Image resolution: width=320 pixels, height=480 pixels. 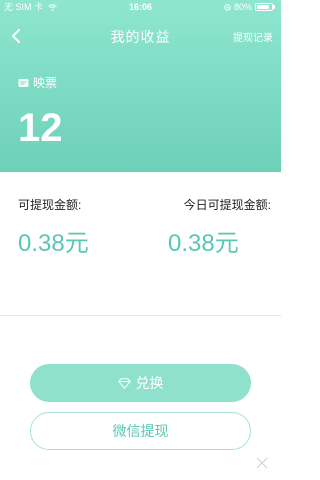 What do you see at coordinates (262, 463) in the screenshot?
I see `corner-decoration-icon` at bounding box center [262, 463].